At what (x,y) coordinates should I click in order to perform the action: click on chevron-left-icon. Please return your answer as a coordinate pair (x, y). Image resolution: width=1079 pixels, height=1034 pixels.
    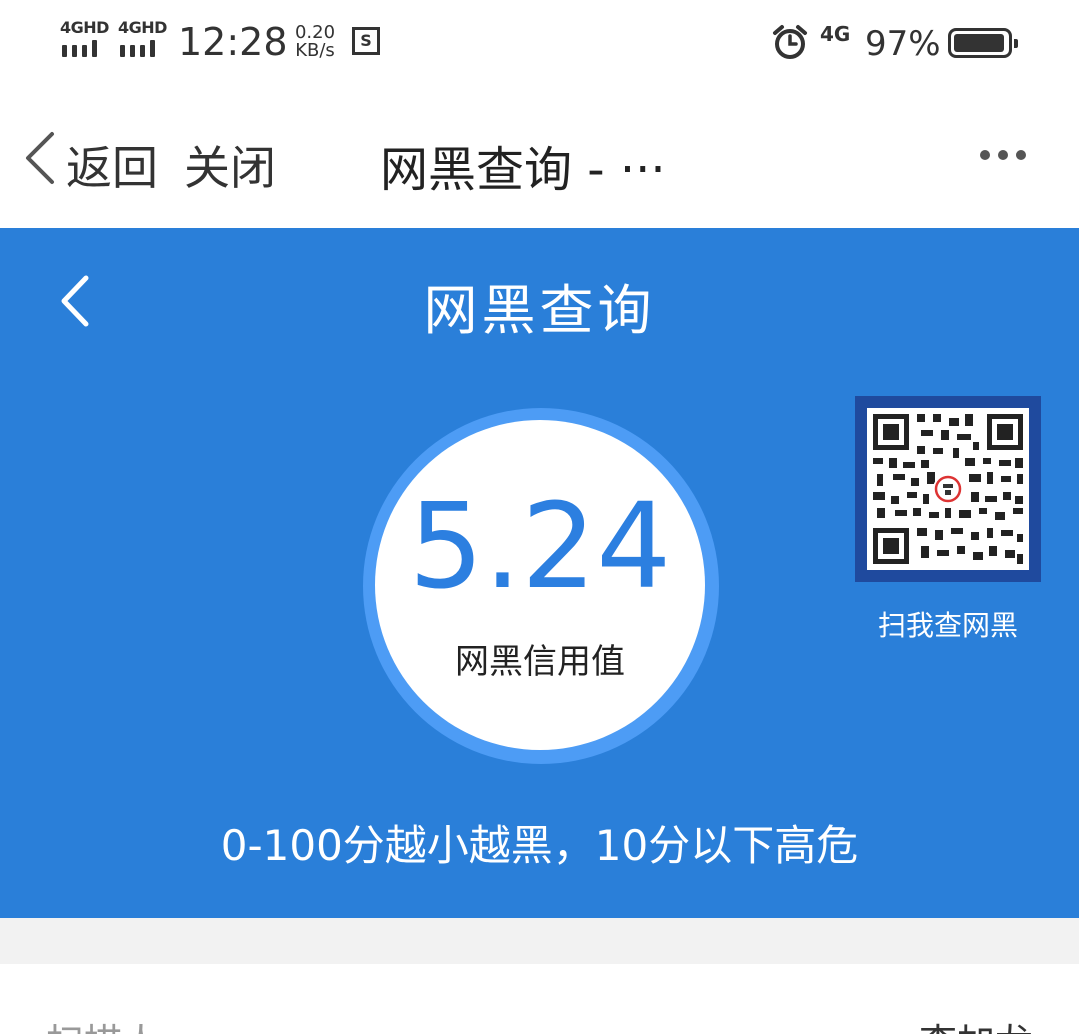
    Looking at the image, I should click on (39, 158).